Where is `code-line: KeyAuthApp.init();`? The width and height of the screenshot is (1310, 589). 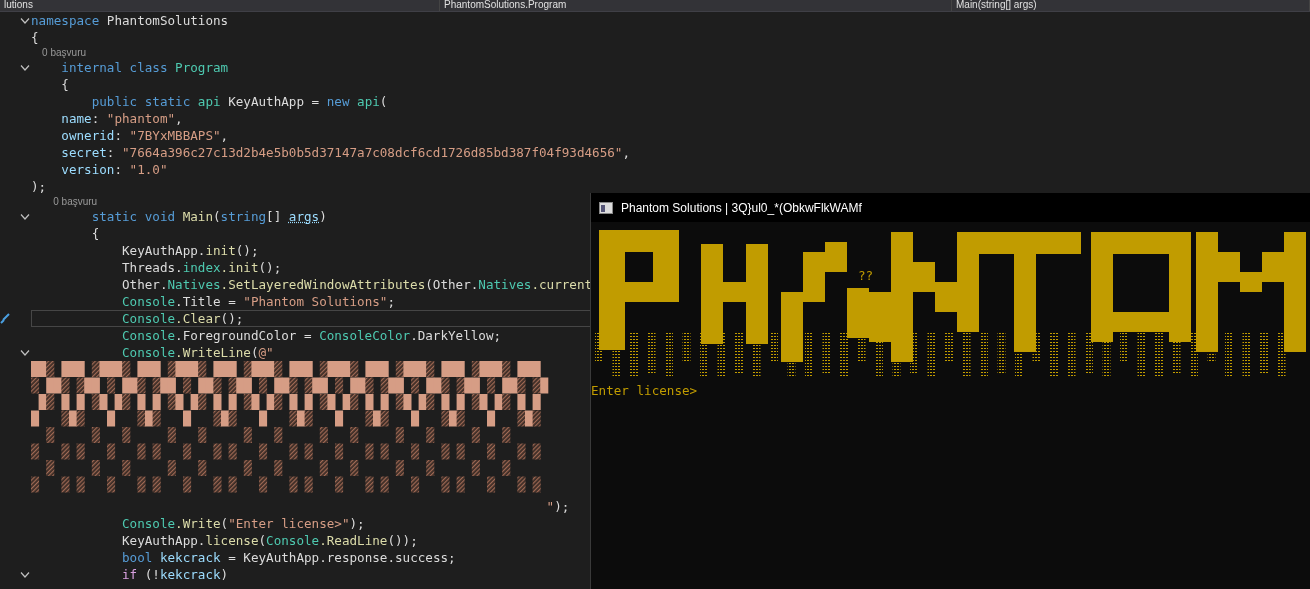
code-line: KeyAuthApp.init(); is located at coordinates (190, 250).